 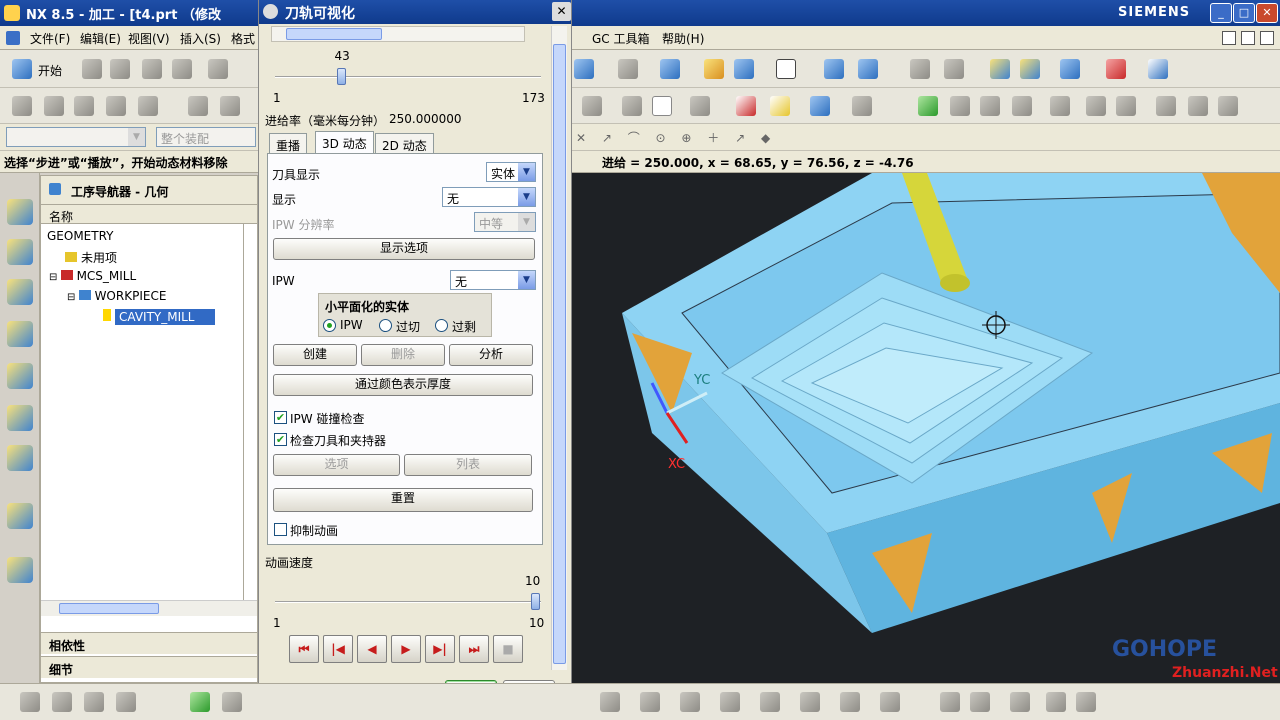 I want to click on bottom-zoom-icon, so click(x=1086, y=702).